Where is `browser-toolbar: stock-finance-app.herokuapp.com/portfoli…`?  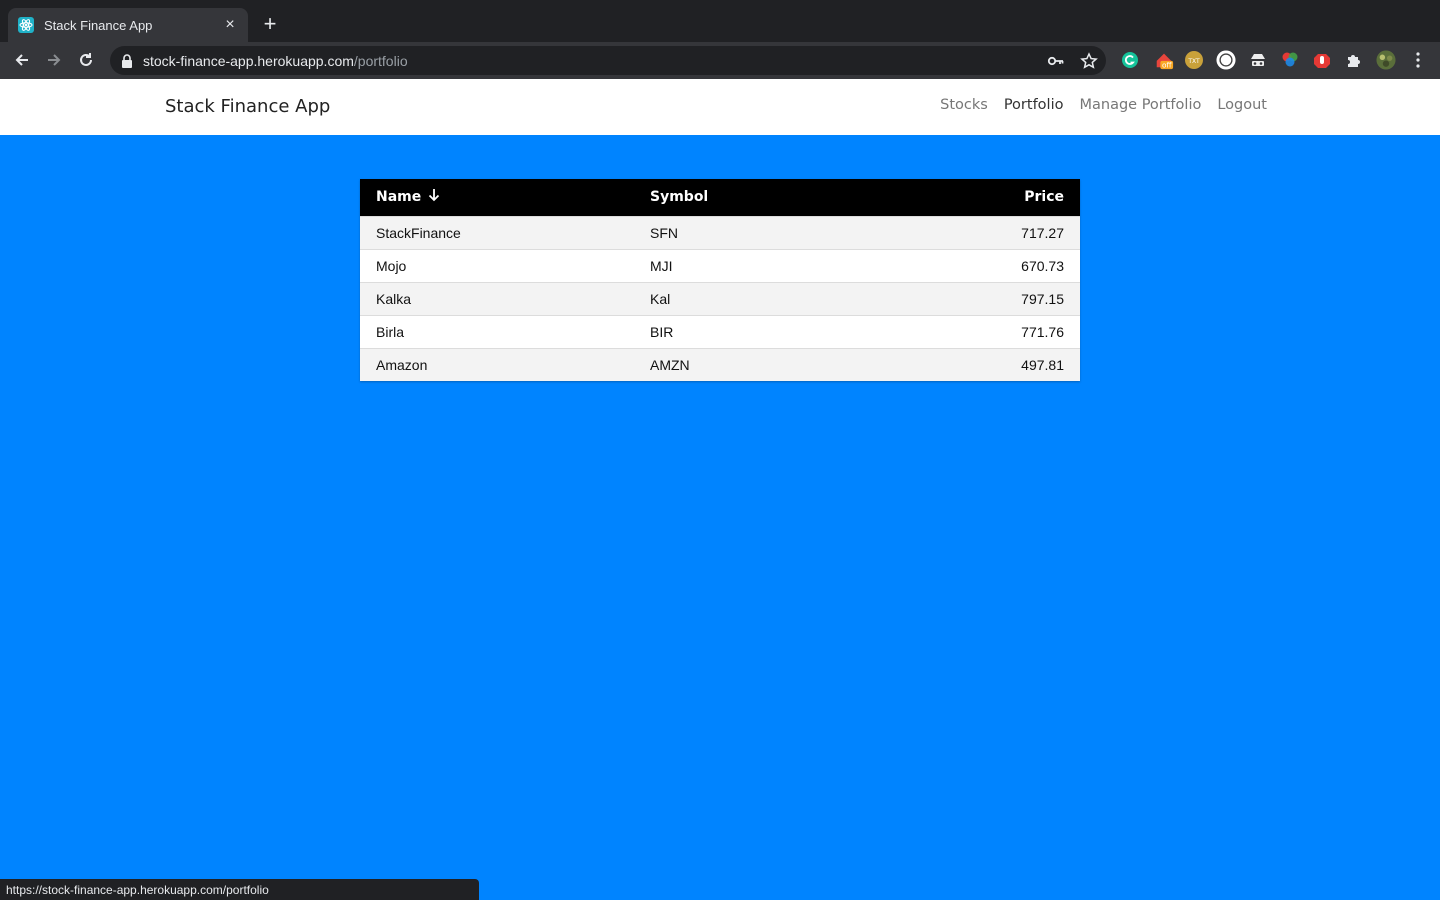 browser-toolbar: stock-finance-app.herokuapp.com/portfoli… is located at coordinates (720, 60).